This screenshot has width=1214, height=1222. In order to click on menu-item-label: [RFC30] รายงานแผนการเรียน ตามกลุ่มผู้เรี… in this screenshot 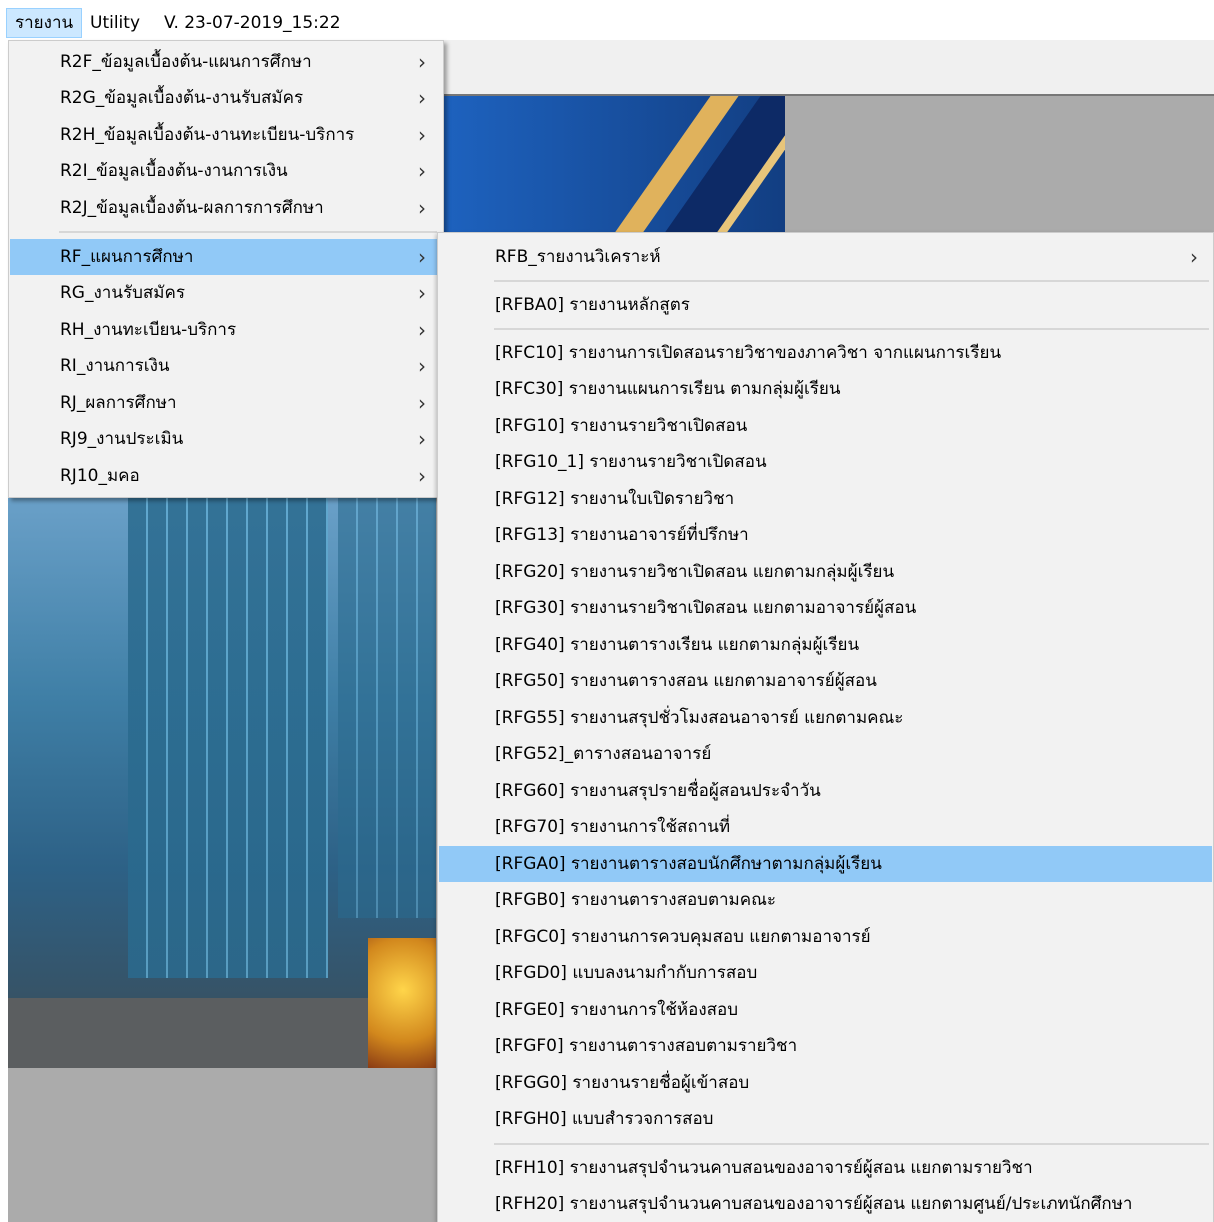, I will do `click(668, 389)`.